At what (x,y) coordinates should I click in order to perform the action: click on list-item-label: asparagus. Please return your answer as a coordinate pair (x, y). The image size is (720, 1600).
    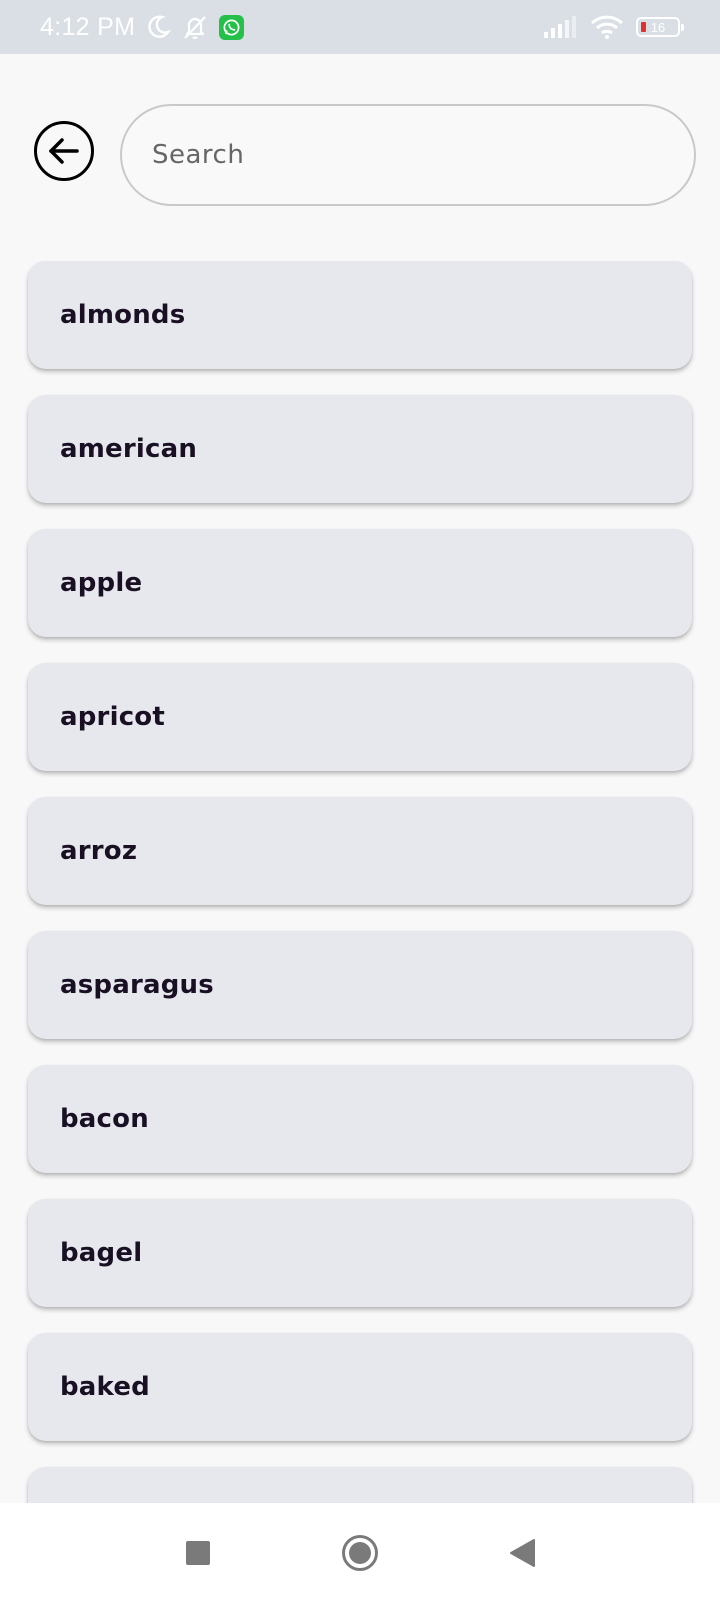
    Looking at the image, I should click on (137, 985).